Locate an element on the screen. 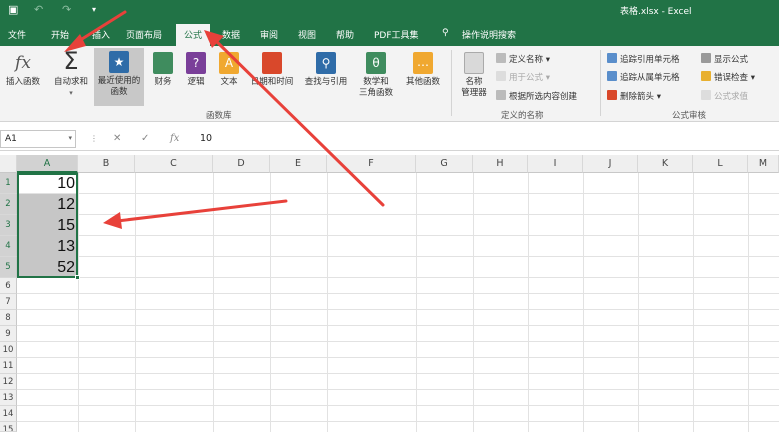 This screenshot has width=779, height=432. insert-function-button: fx 插入函数 is located at coordinates (23, 70).